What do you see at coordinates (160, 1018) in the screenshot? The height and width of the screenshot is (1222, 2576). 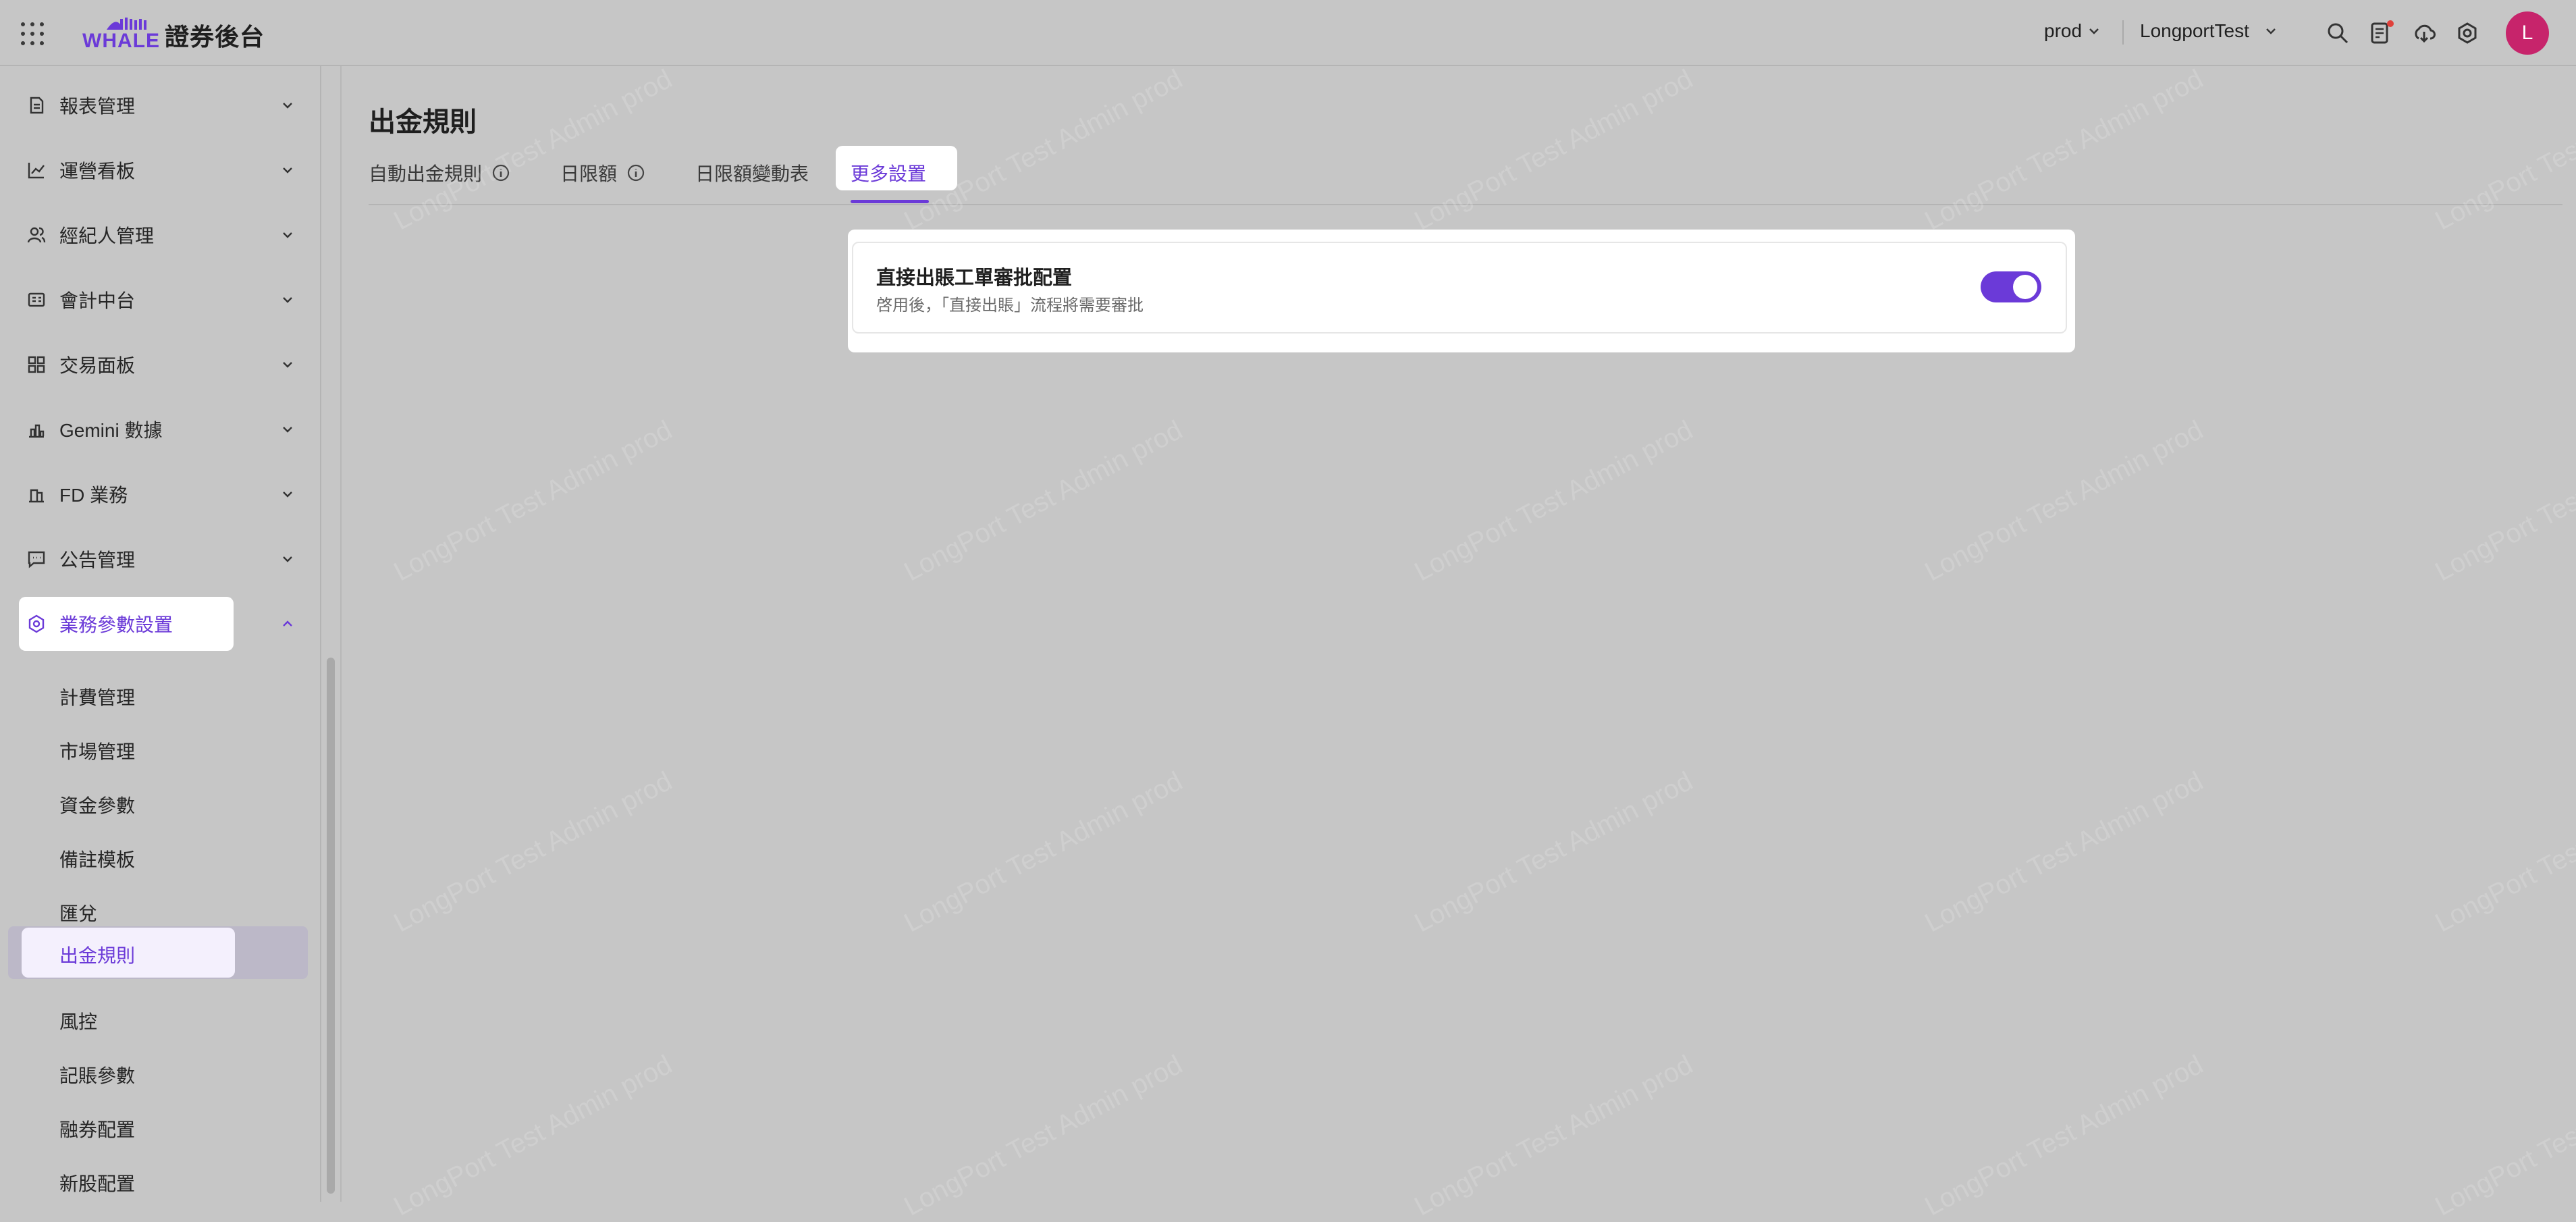 I see `sidebar-subitem-risk: 風控` at bounding box center [160, 1018].